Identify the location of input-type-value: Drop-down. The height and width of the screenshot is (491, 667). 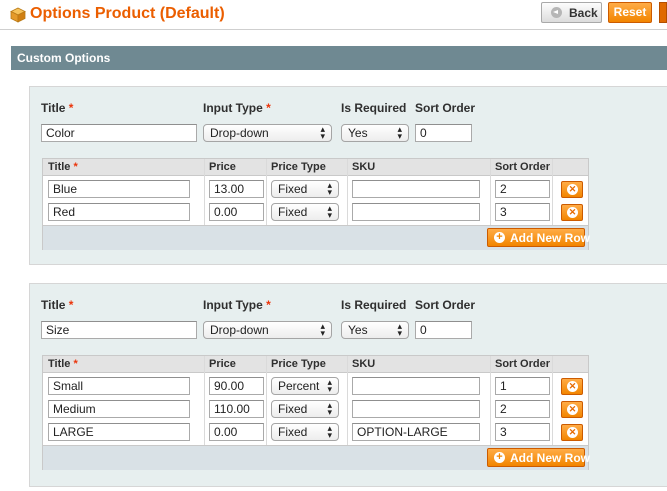
(239, 330).